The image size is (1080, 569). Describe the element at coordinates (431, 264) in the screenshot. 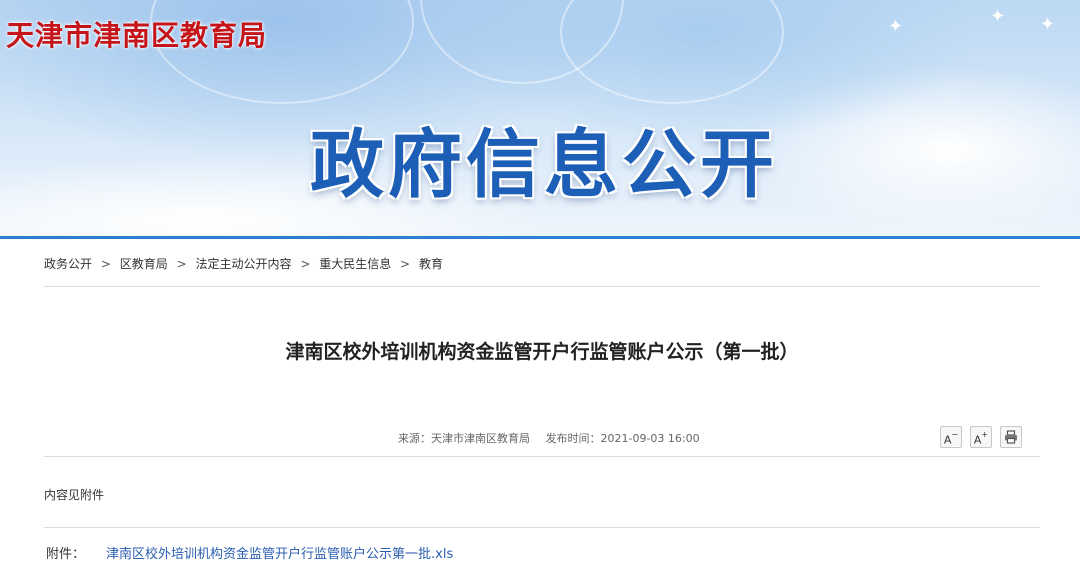

I see `breadcrumb-item-education: 教育` at that location.